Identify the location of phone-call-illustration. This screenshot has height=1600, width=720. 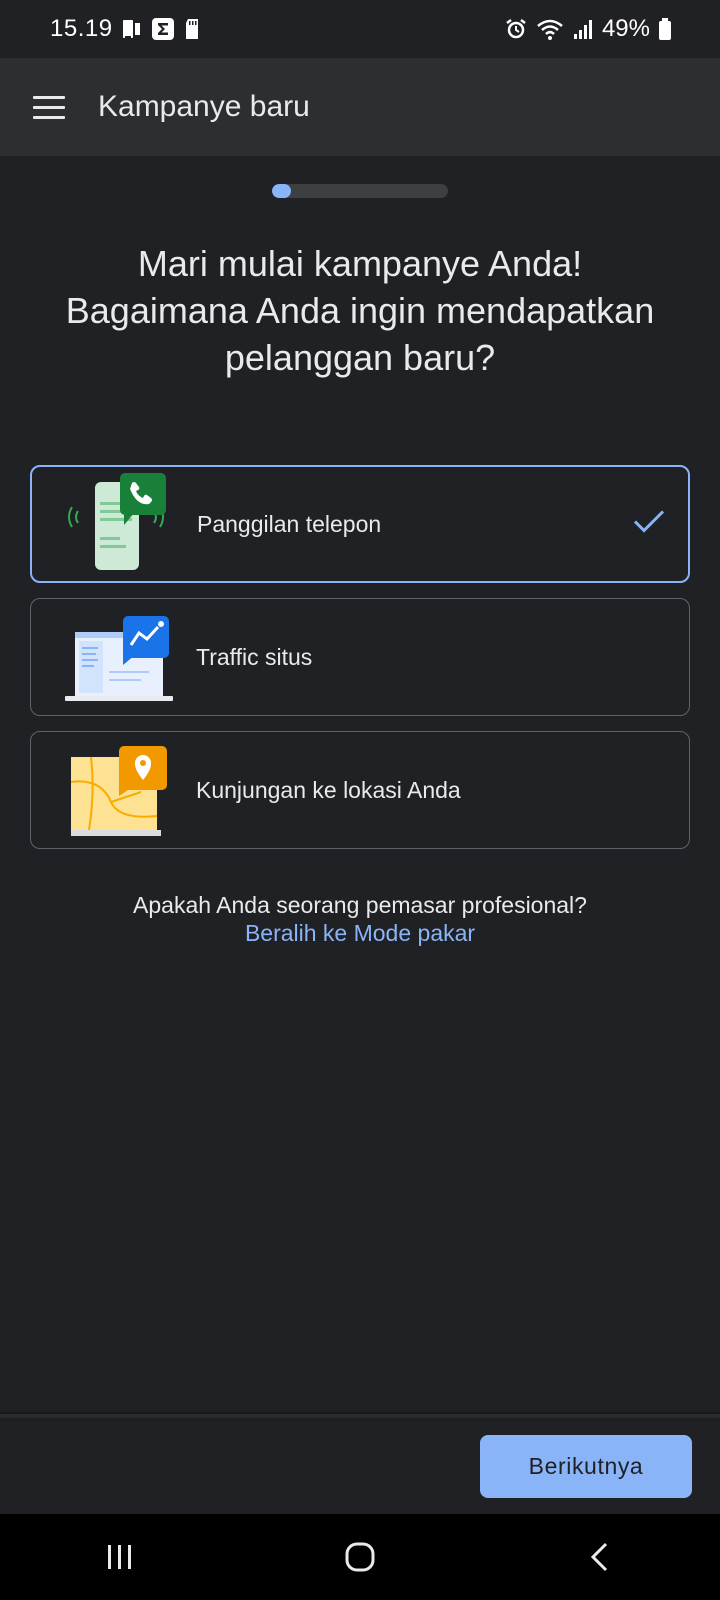
(114, 524).